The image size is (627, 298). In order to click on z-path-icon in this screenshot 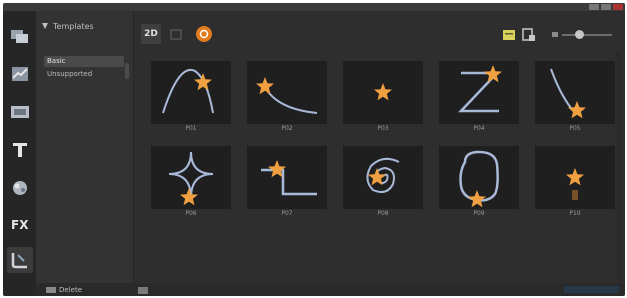, I will do `click(480, 89)`.